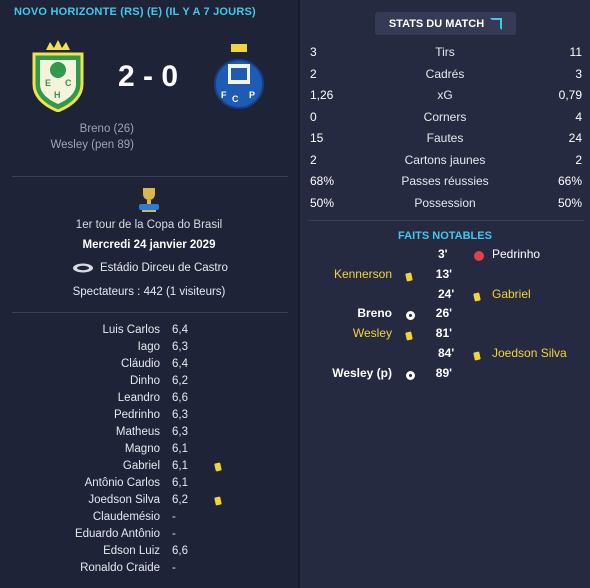  I want to click on event-row: Wesley 81', so click(445, 333).